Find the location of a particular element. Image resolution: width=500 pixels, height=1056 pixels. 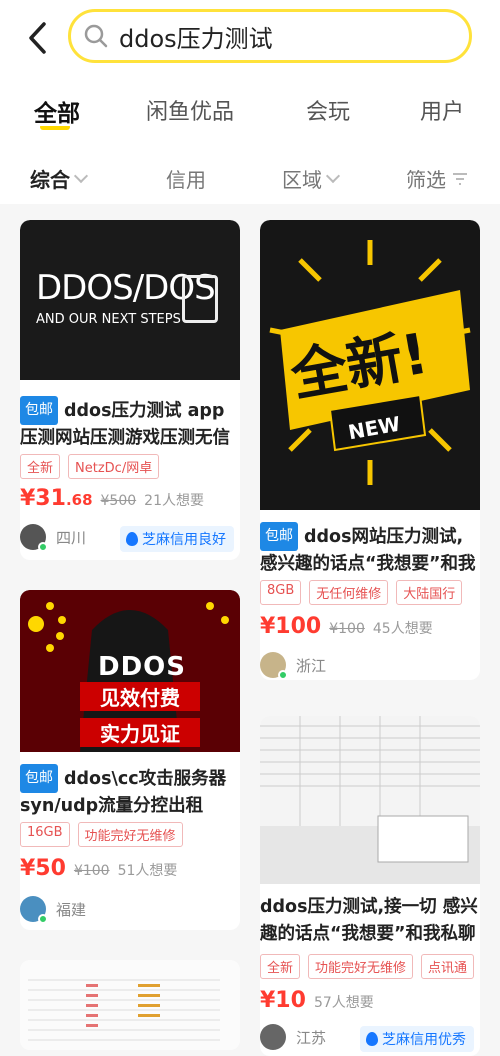

product-tags: 8GB 无任何维修 大陆国行 is located at coordinates (361, 592).